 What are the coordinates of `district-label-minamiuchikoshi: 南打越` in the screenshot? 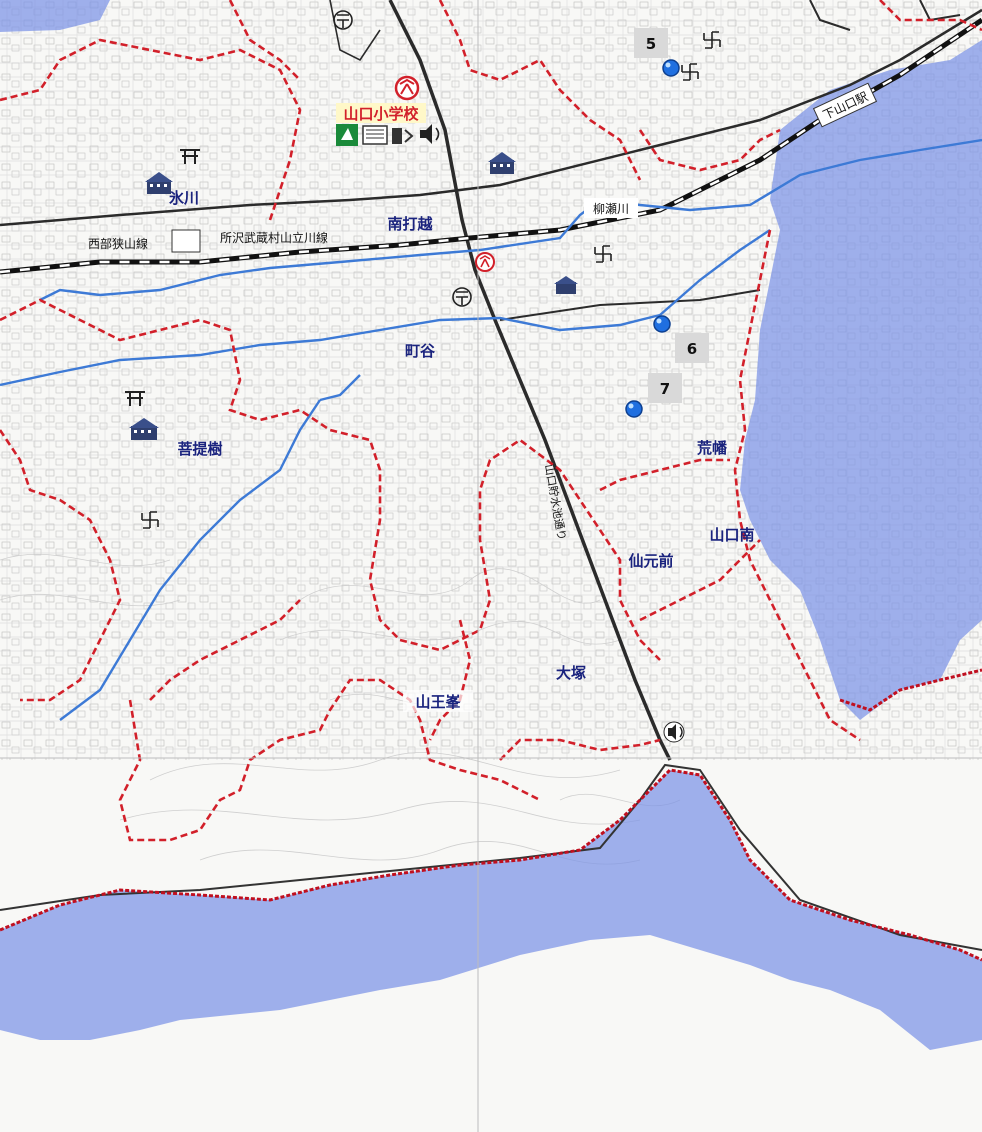 It's located at (410, 224).